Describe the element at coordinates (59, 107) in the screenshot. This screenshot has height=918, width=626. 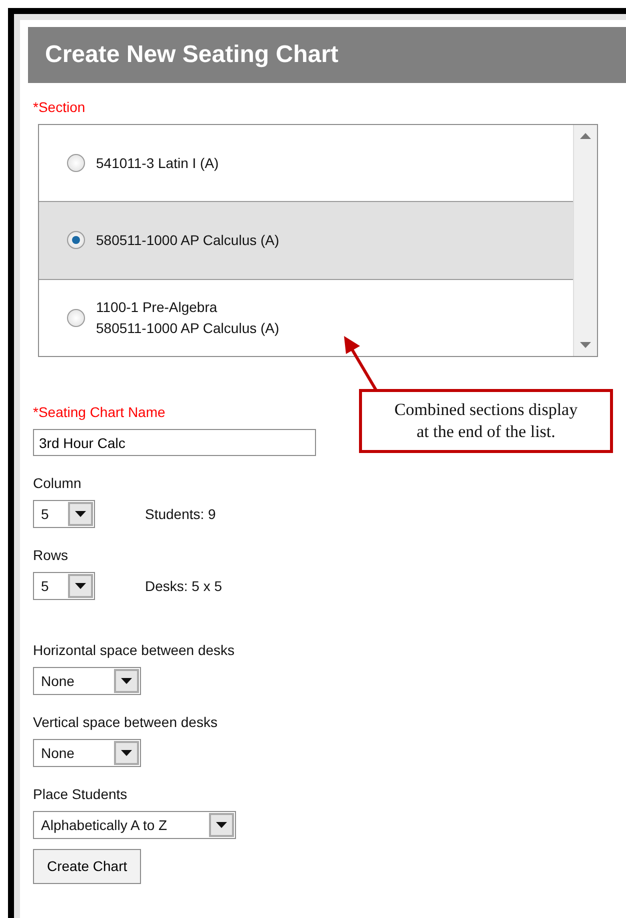
I see `section-label: *Section` at that location.